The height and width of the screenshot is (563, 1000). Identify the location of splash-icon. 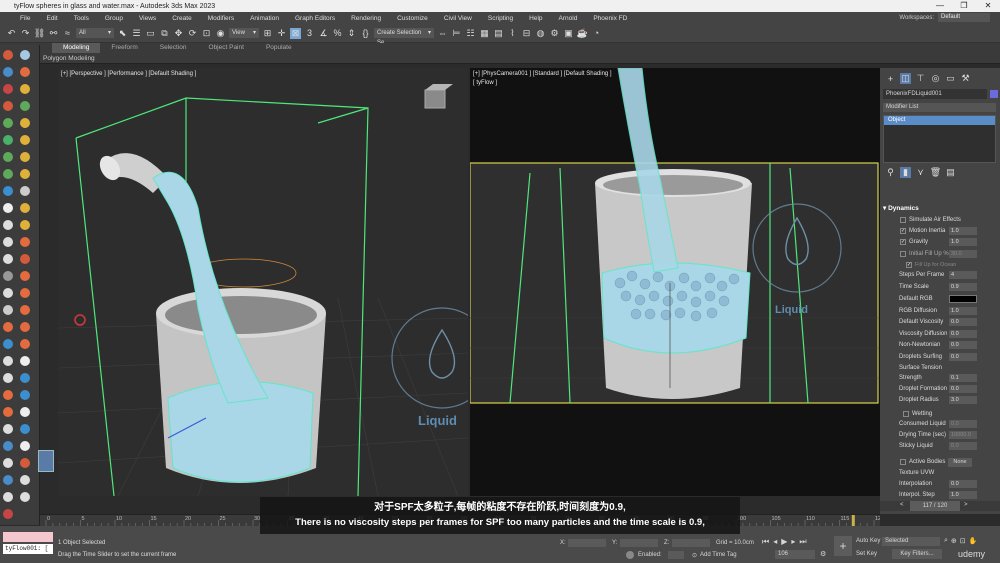
(8, 344).